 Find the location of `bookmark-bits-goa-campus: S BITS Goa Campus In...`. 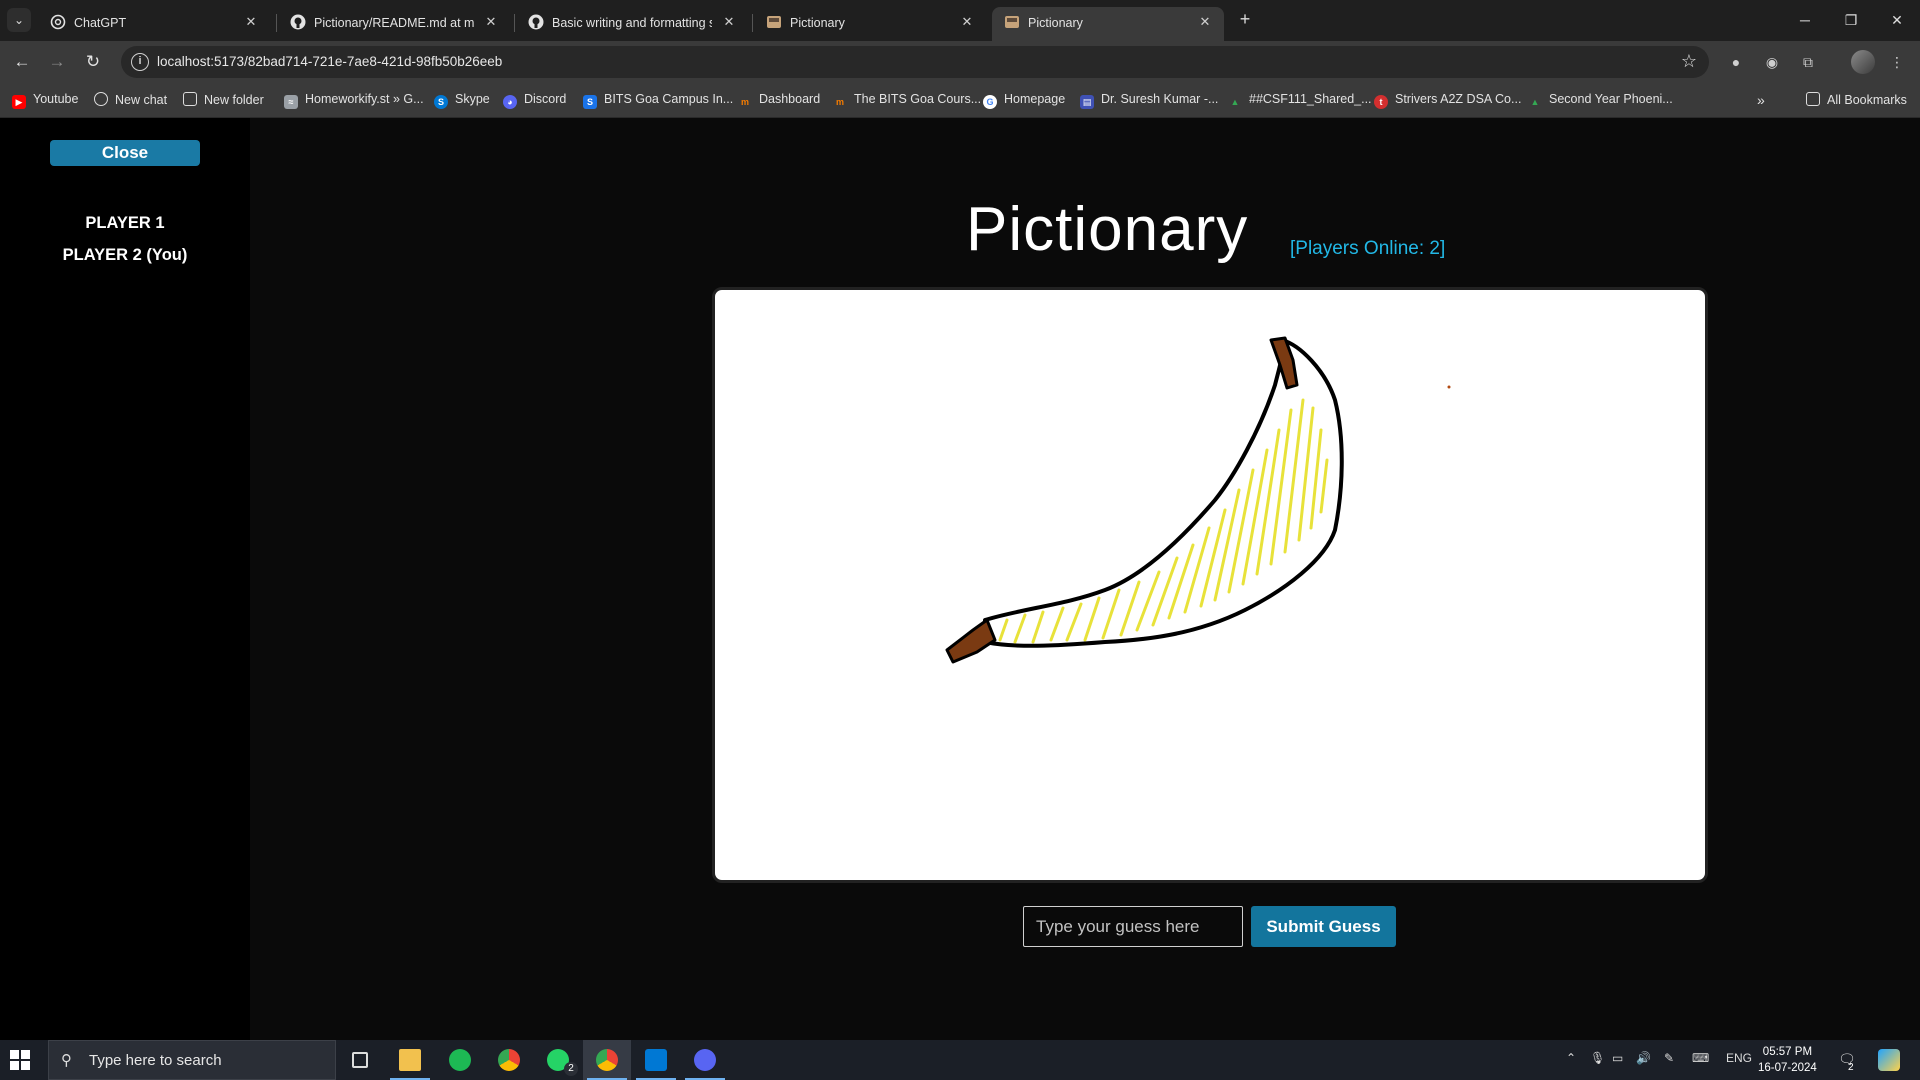

bookmark-bits-goa-campus: S BITS Goa Campus In... is located at coordinates (658, 101).